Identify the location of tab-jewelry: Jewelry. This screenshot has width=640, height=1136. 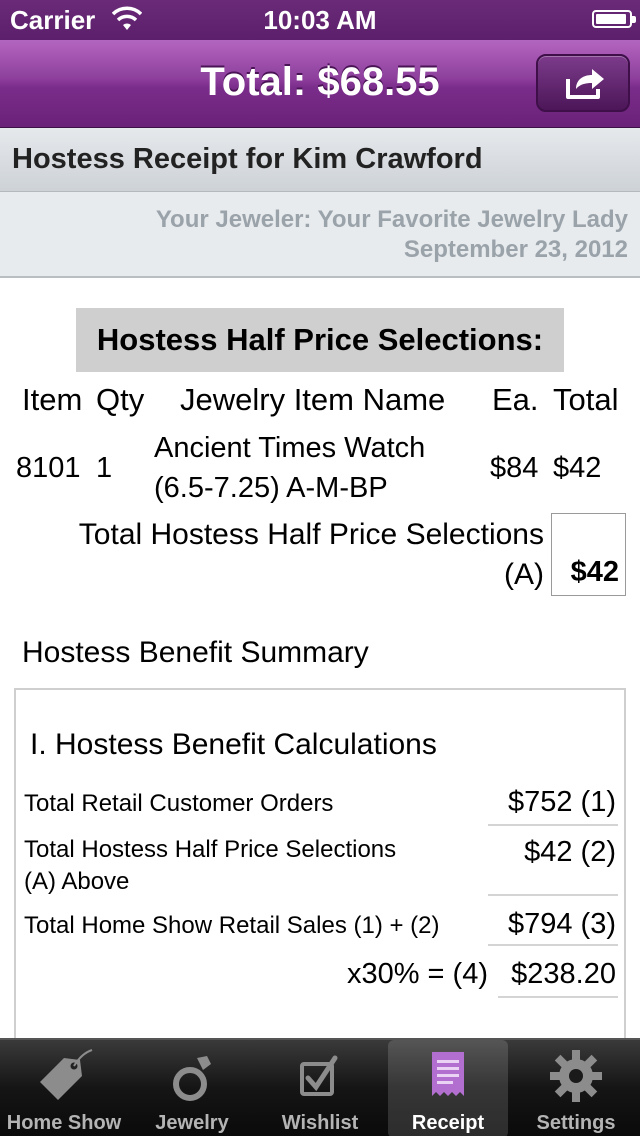
(192, 1088).